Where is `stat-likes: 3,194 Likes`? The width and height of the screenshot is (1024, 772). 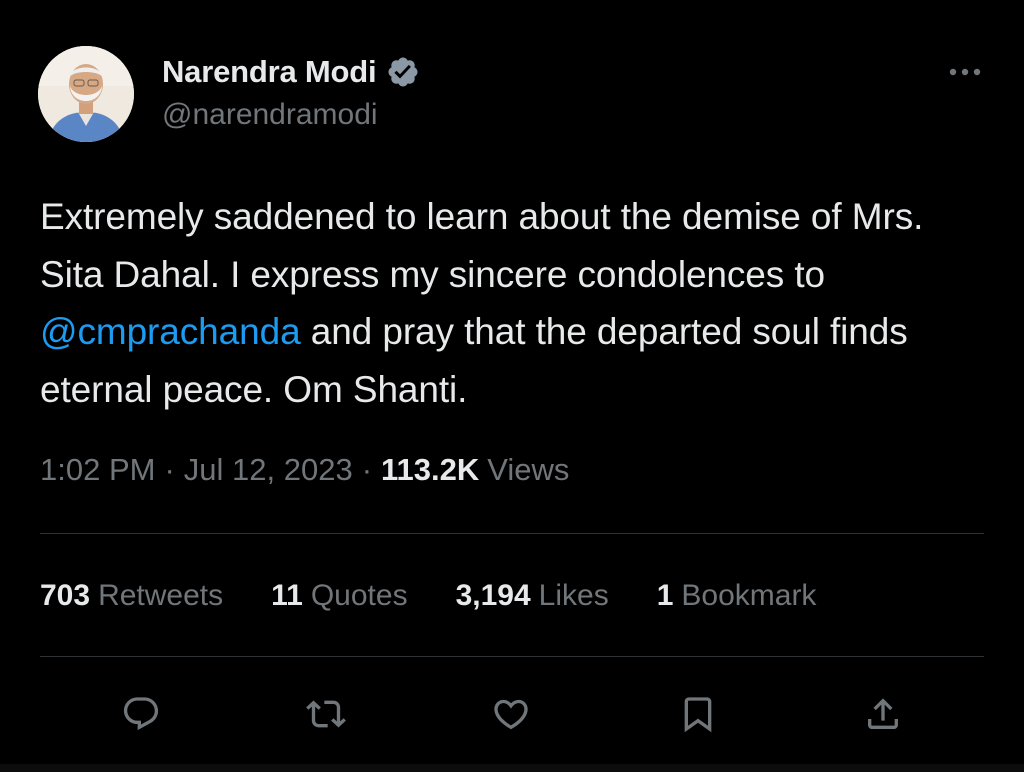
stat-likes: 3,194 Likes is located at coordinates (532, 596).